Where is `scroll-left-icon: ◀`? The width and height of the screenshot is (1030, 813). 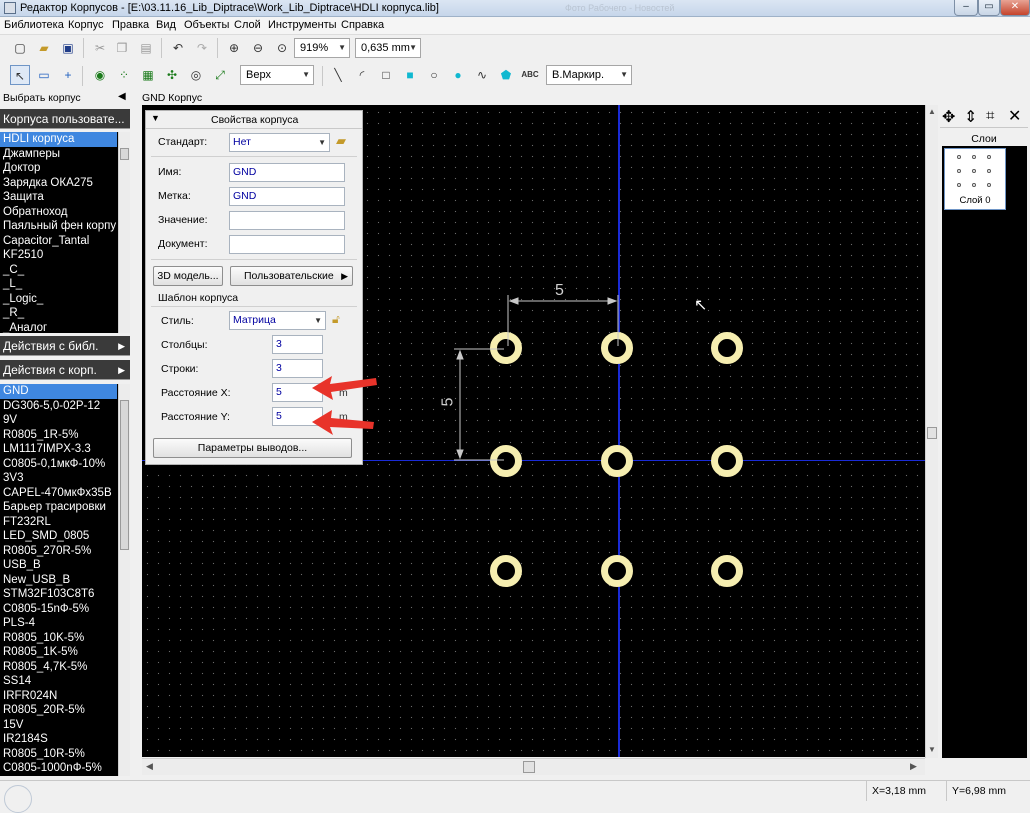 scroll-left-icon: ◀ is located at coordinates (149, 766).